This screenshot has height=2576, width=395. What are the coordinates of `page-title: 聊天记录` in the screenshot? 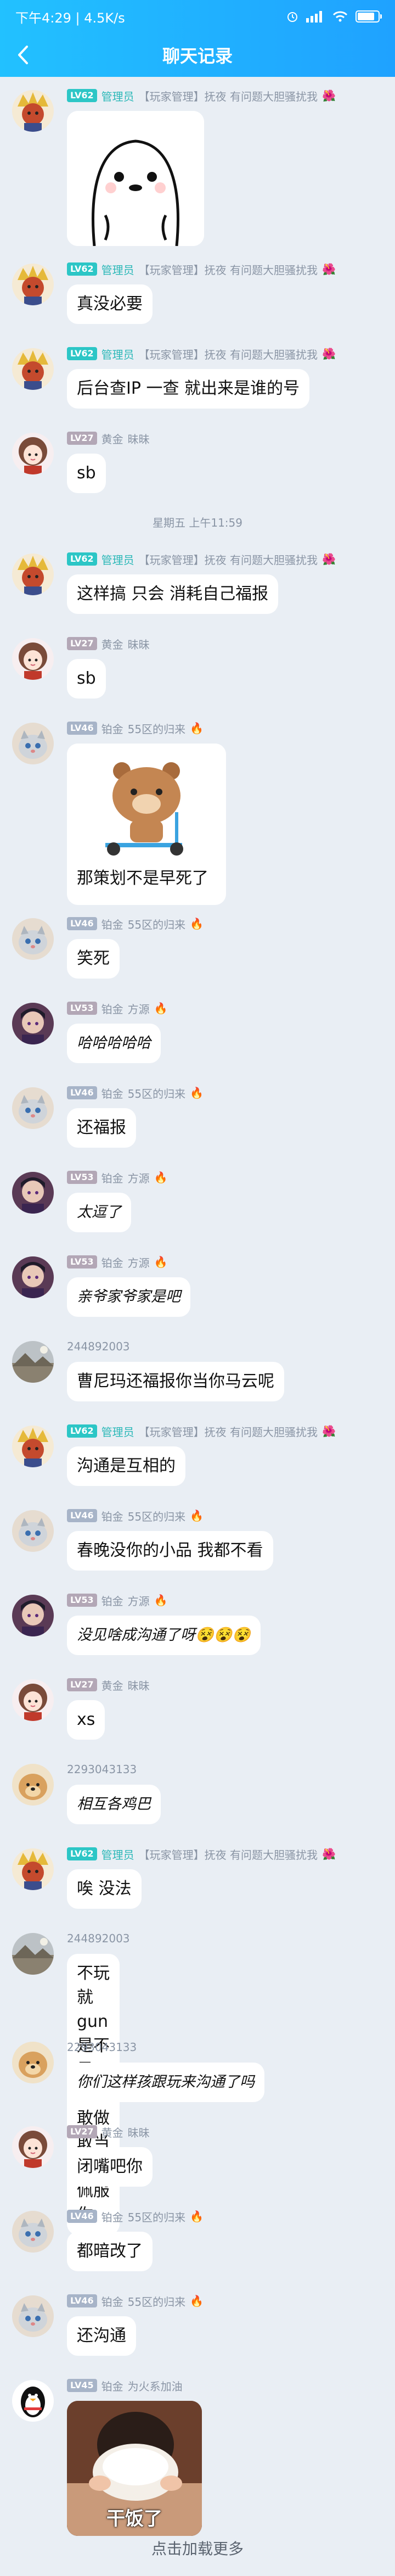 It's located at (198, 56).